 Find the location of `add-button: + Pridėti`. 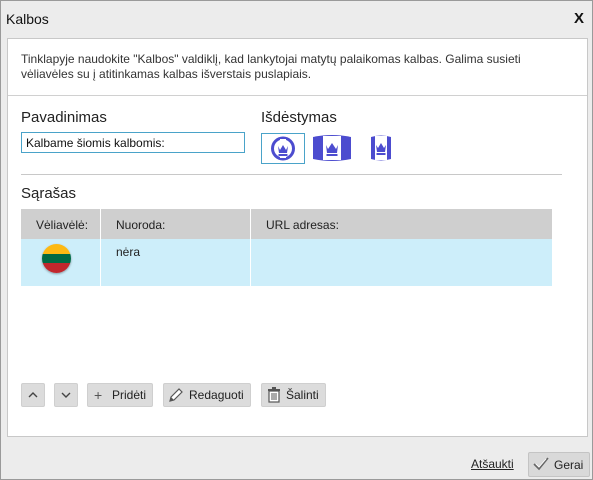

add-button: + Pridėti is located at coordinates (120, 395).